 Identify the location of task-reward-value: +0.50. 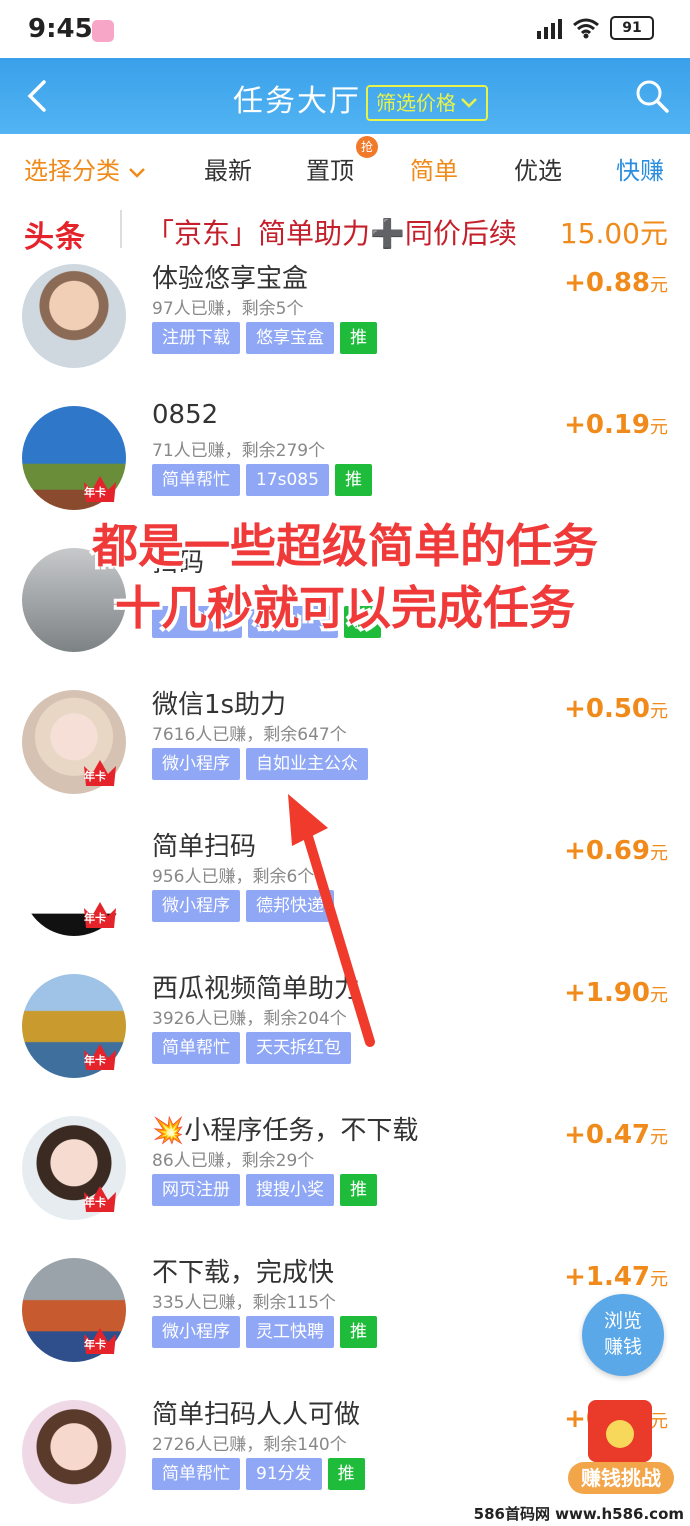
(607, 709).